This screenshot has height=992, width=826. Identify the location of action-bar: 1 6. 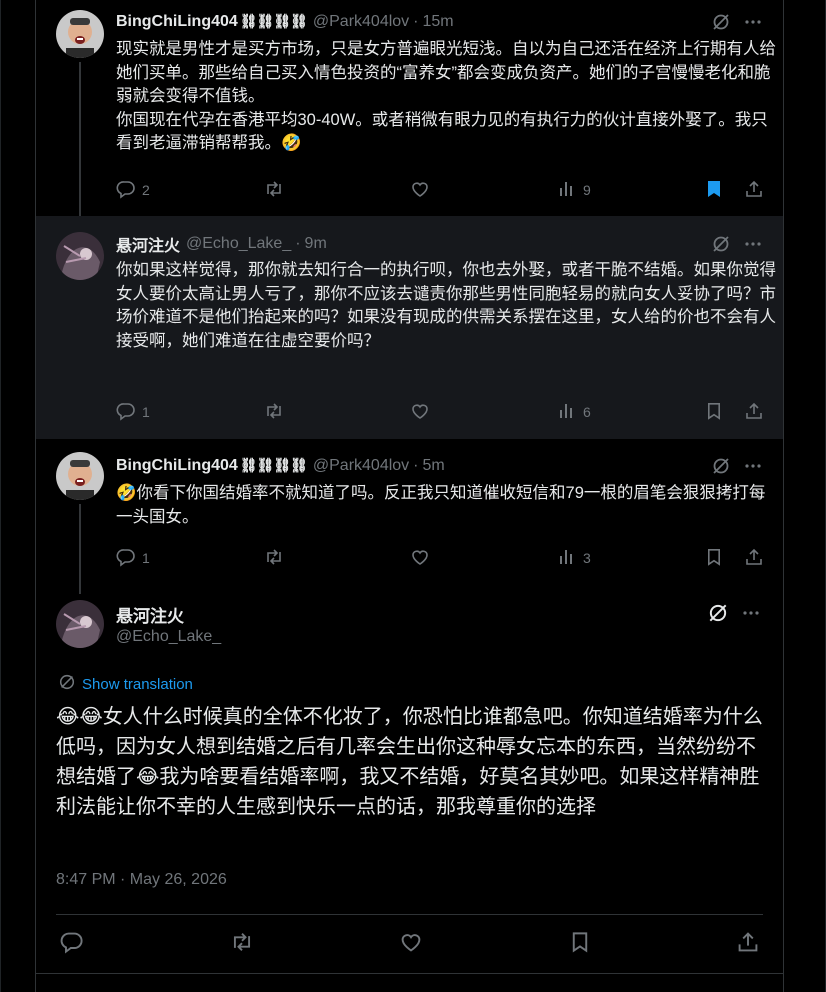
(440, 412).